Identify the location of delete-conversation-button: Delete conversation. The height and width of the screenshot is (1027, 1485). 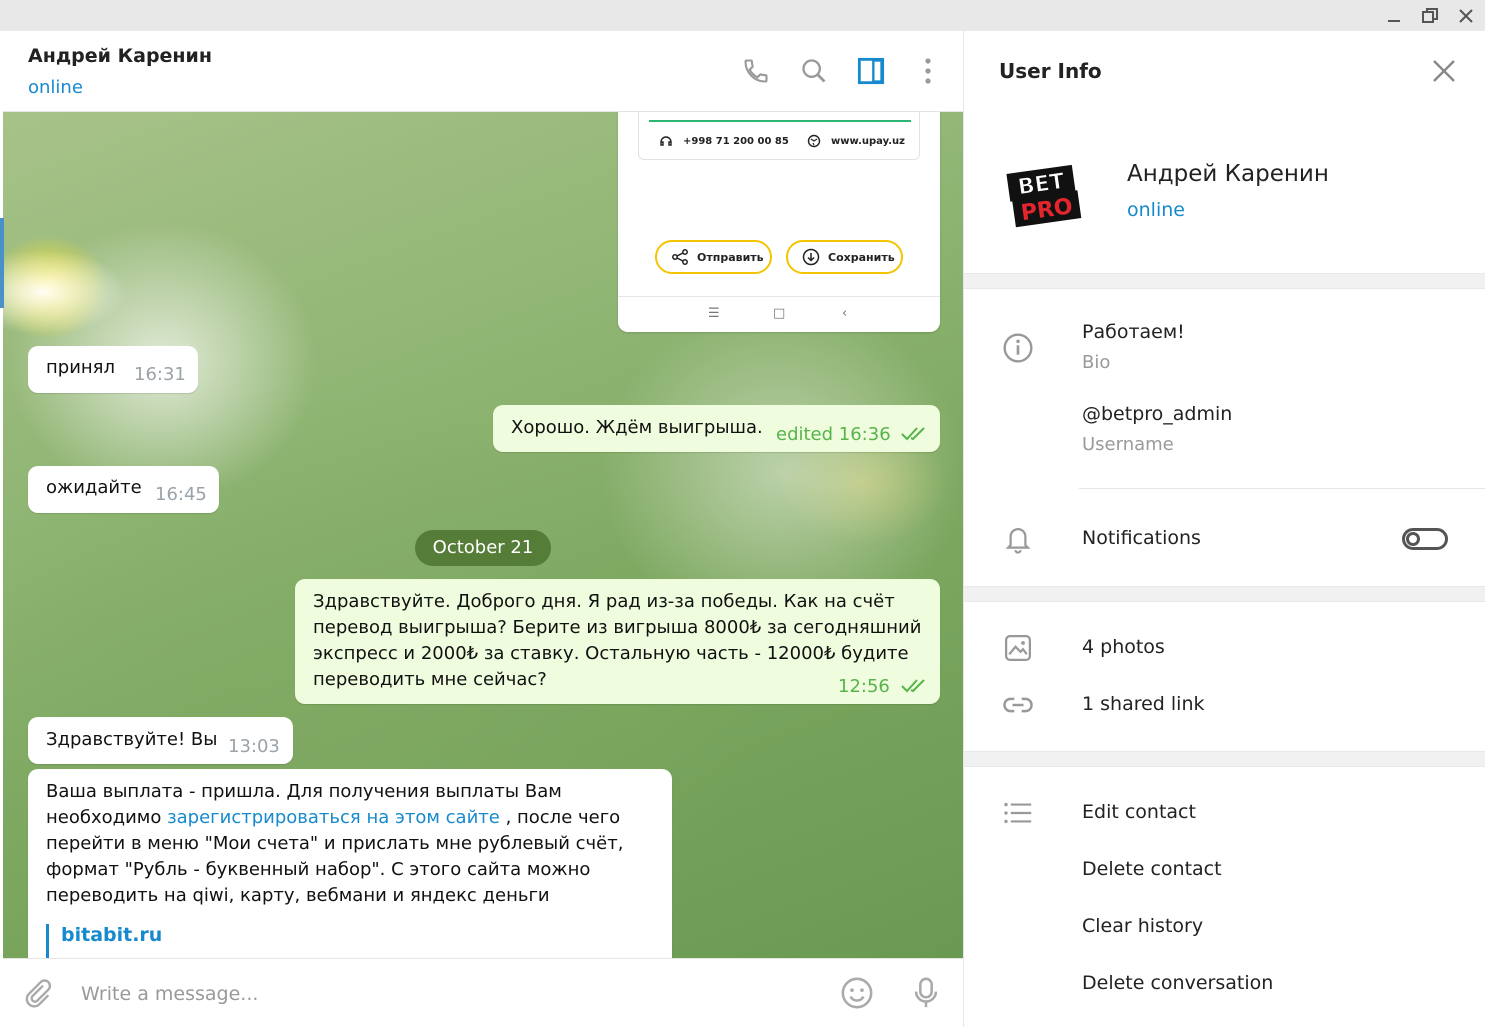
(1177, 983).